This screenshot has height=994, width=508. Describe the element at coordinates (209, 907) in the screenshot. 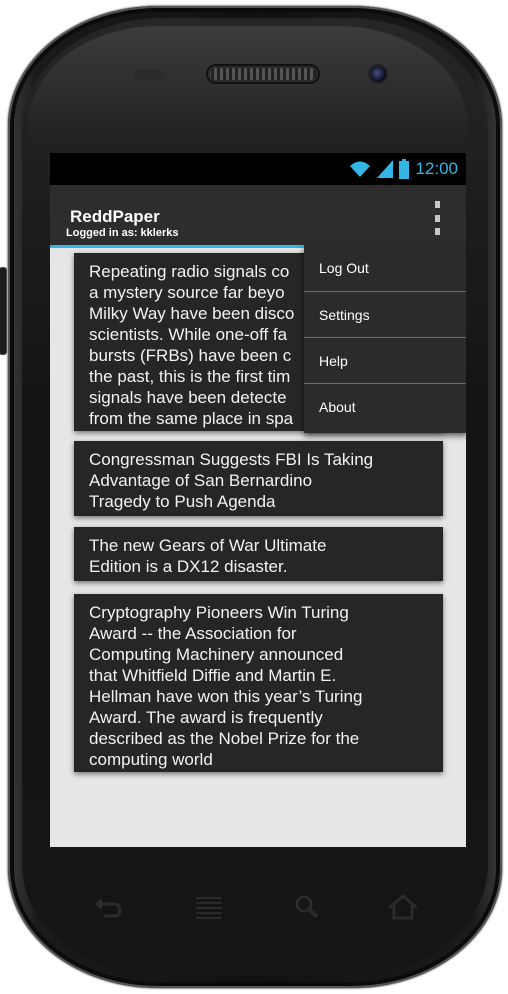

I see `menu-icon` at that location.